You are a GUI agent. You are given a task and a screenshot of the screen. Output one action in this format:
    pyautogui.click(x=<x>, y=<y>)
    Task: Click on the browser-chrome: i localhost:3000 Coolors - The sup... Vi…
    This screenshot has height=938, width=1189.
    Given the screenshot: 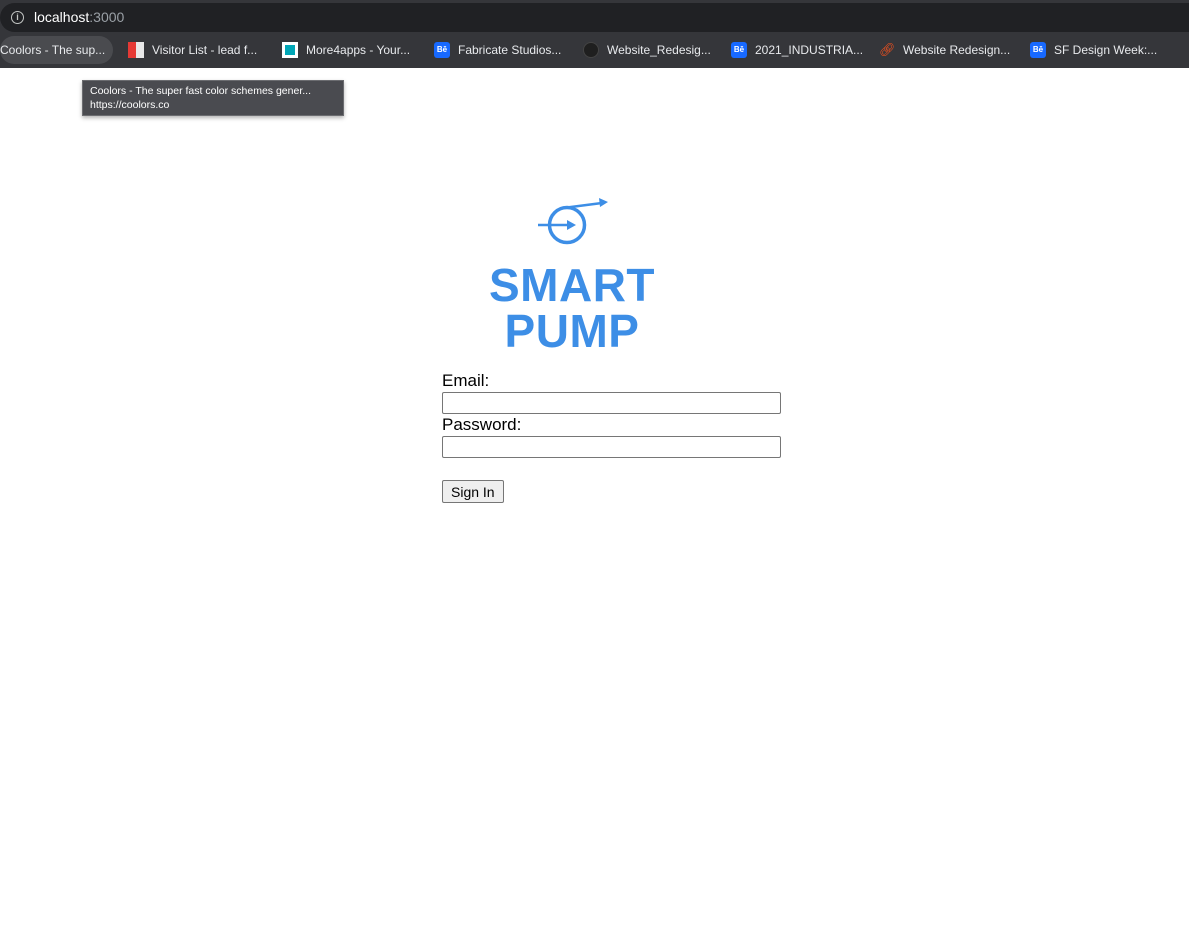 What is the action you would take?
    pyautogui.click(x=594, y=34)
    